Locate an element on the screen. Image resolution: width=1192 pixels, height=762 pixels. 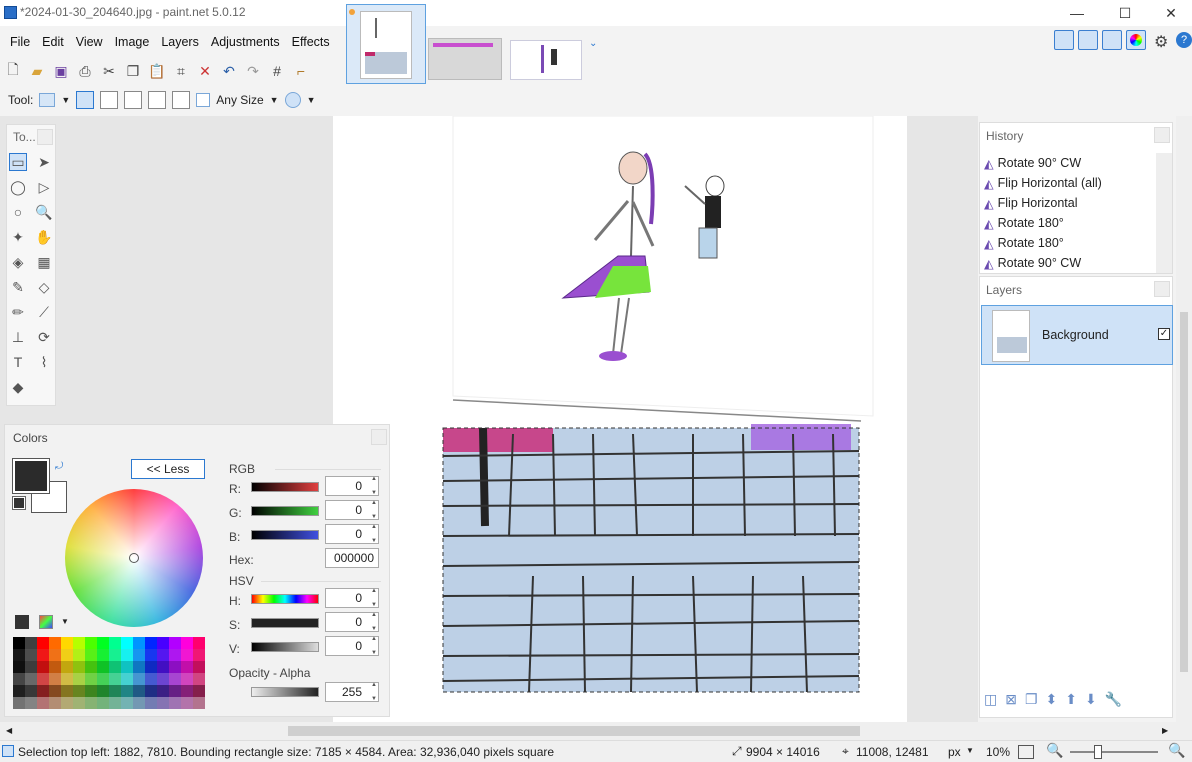
settings-gear-icon: ⚙ is located at coordinates (1161, 42).